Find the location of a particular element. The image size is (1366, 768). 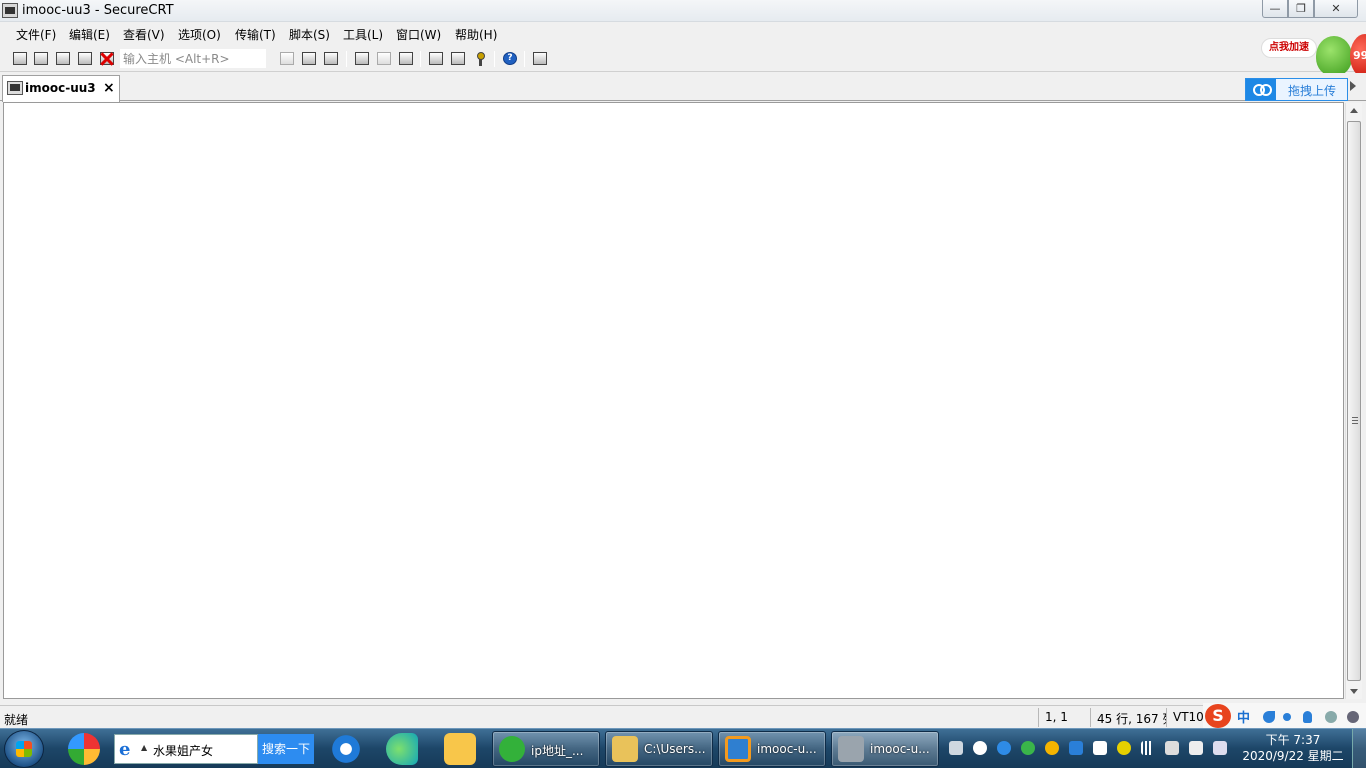

show-desktop-button is located at coordinates (1359, 748).